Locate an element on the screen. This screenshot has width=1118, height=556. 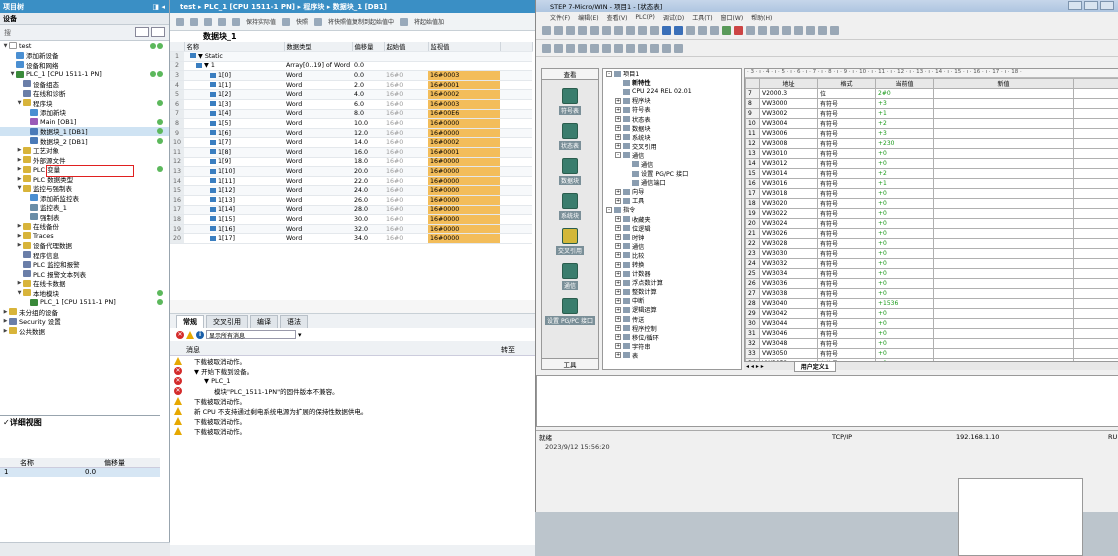
coil-icon is located at coordinates (594, 48).